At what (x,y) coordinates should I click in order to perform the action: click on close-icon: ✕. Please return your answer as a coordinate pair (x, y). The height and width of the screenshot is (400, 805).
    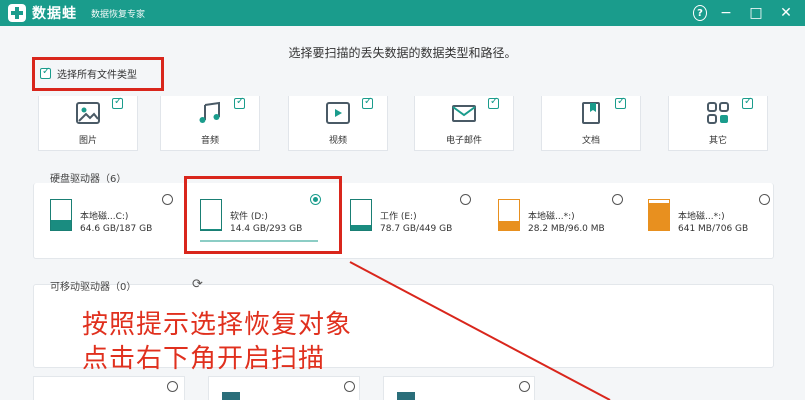
    Looking at the image, I should click on (786, 13).